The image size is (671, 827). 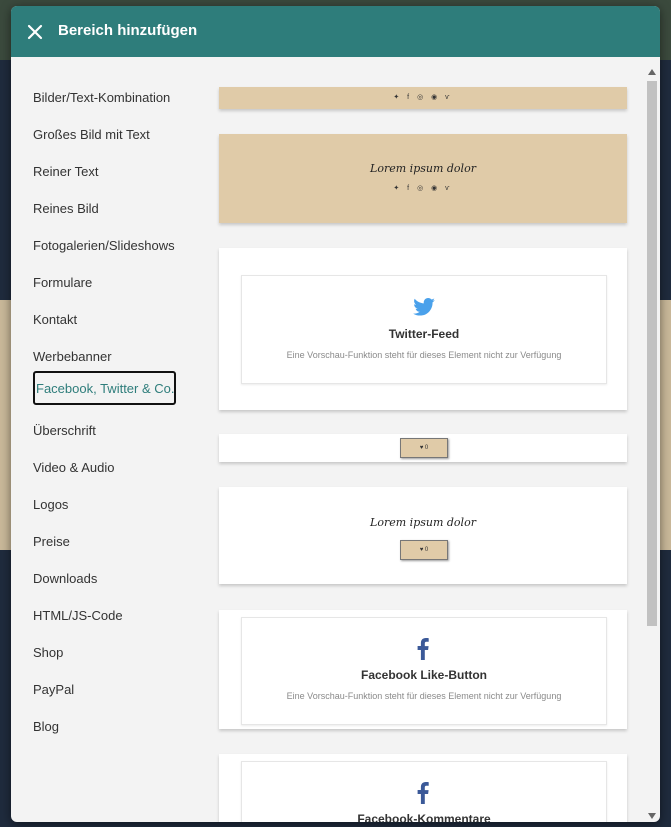 What do you see at coordinates (73, 468) in the screenshot?
I see `sidebar-item-video-audio: Video & Audio` at bounding box center [73, 468].